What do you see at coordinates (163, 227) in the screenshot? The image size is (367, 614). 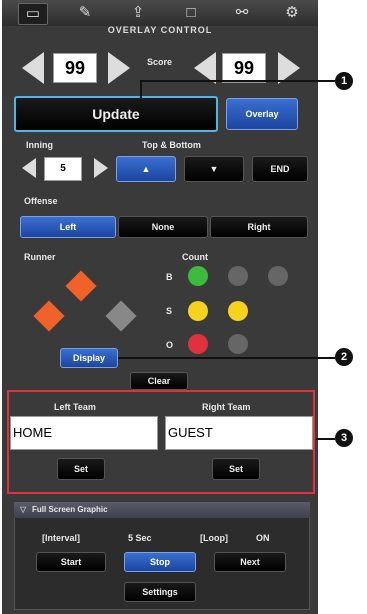 I see `offense-none-button: None` at bounding box center [163, 227].